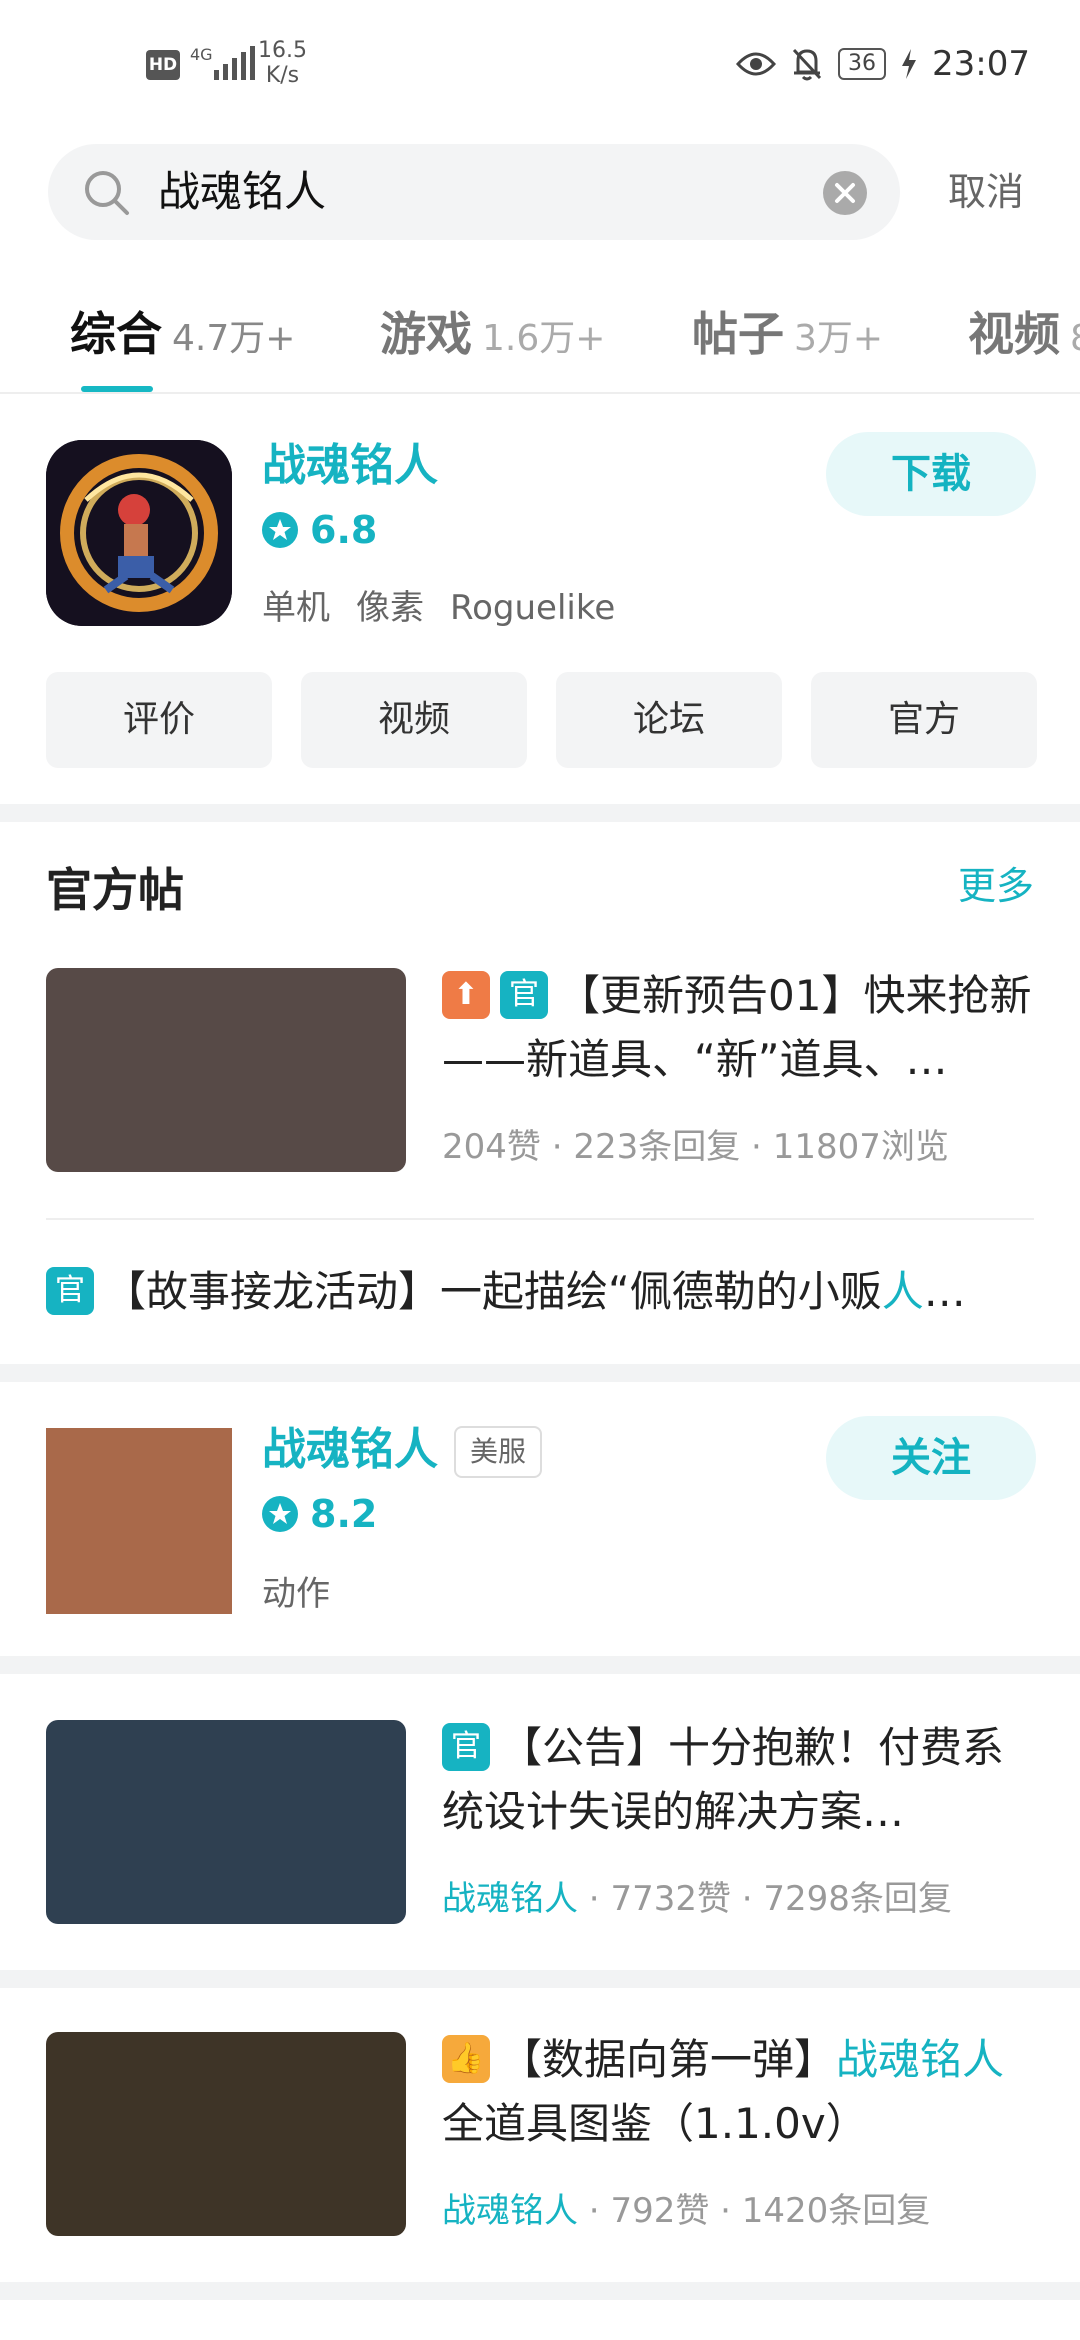 This screenshot has width=1080, height=2340. Describe the element at coordinates (466, 995) in the screenshot. I see `up-arrow-icon: ⬆` at that location.